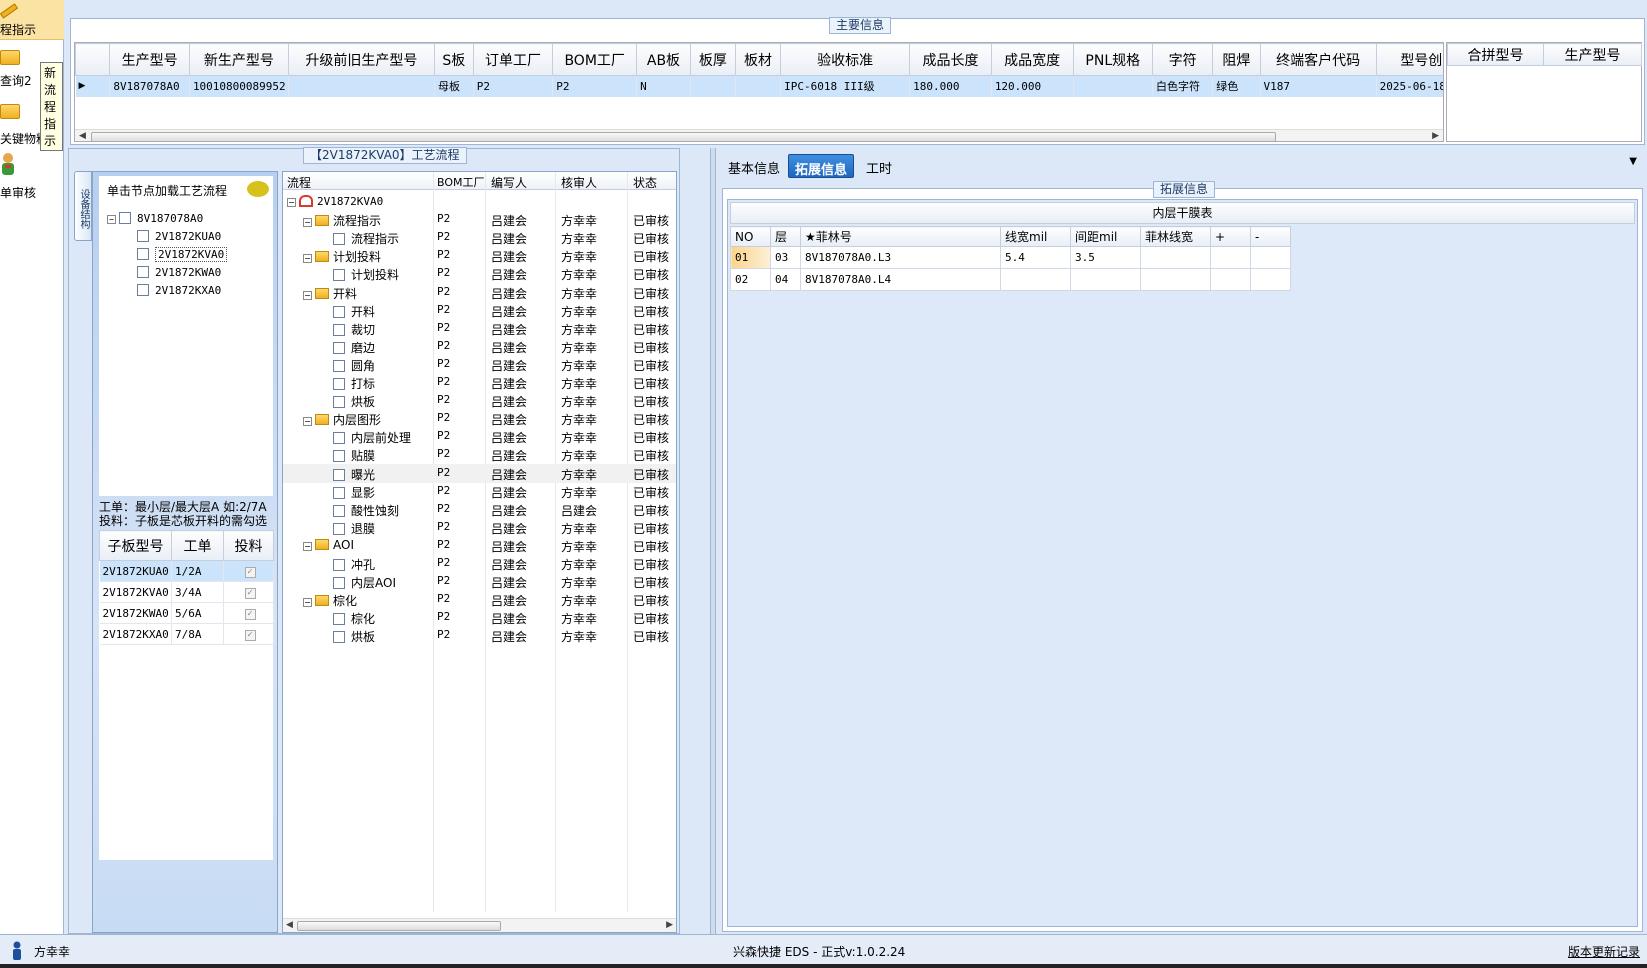 This screenshot has width=1647, height=968. What do you see at coordinates (197, 571) in the screenshot?
I see `table-cell: 1/2A` at bounding box center [197, 571].